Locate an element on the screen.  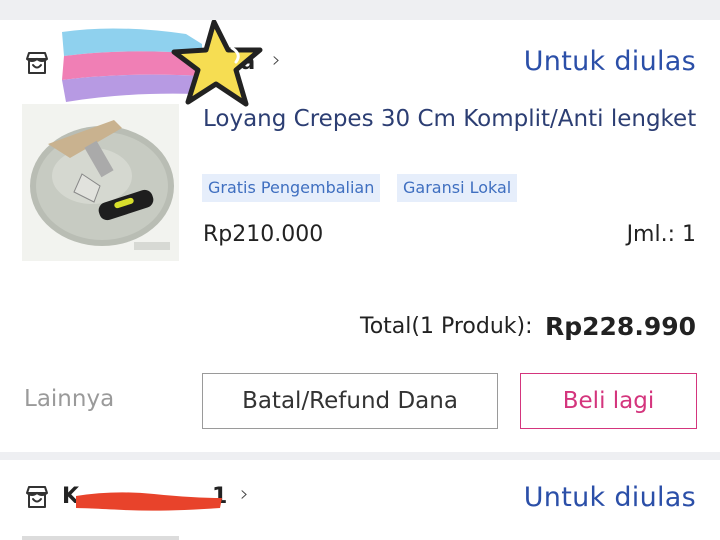
redaction-scribble is located at coordinates (149, 501).